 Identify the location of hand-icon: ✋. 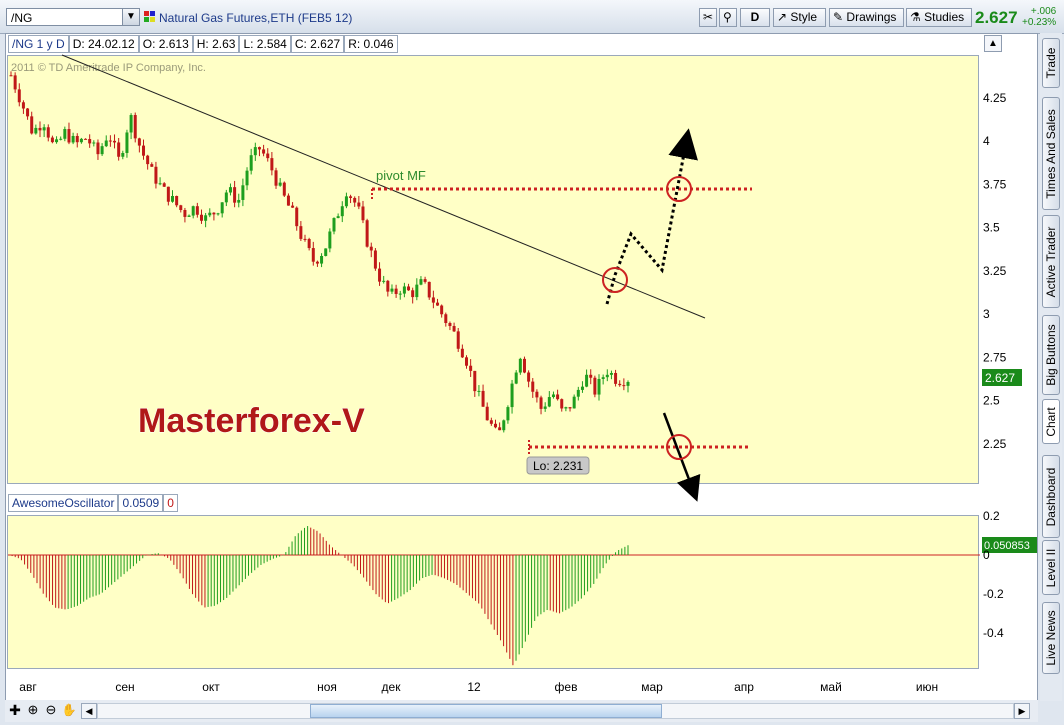
(69, 710).